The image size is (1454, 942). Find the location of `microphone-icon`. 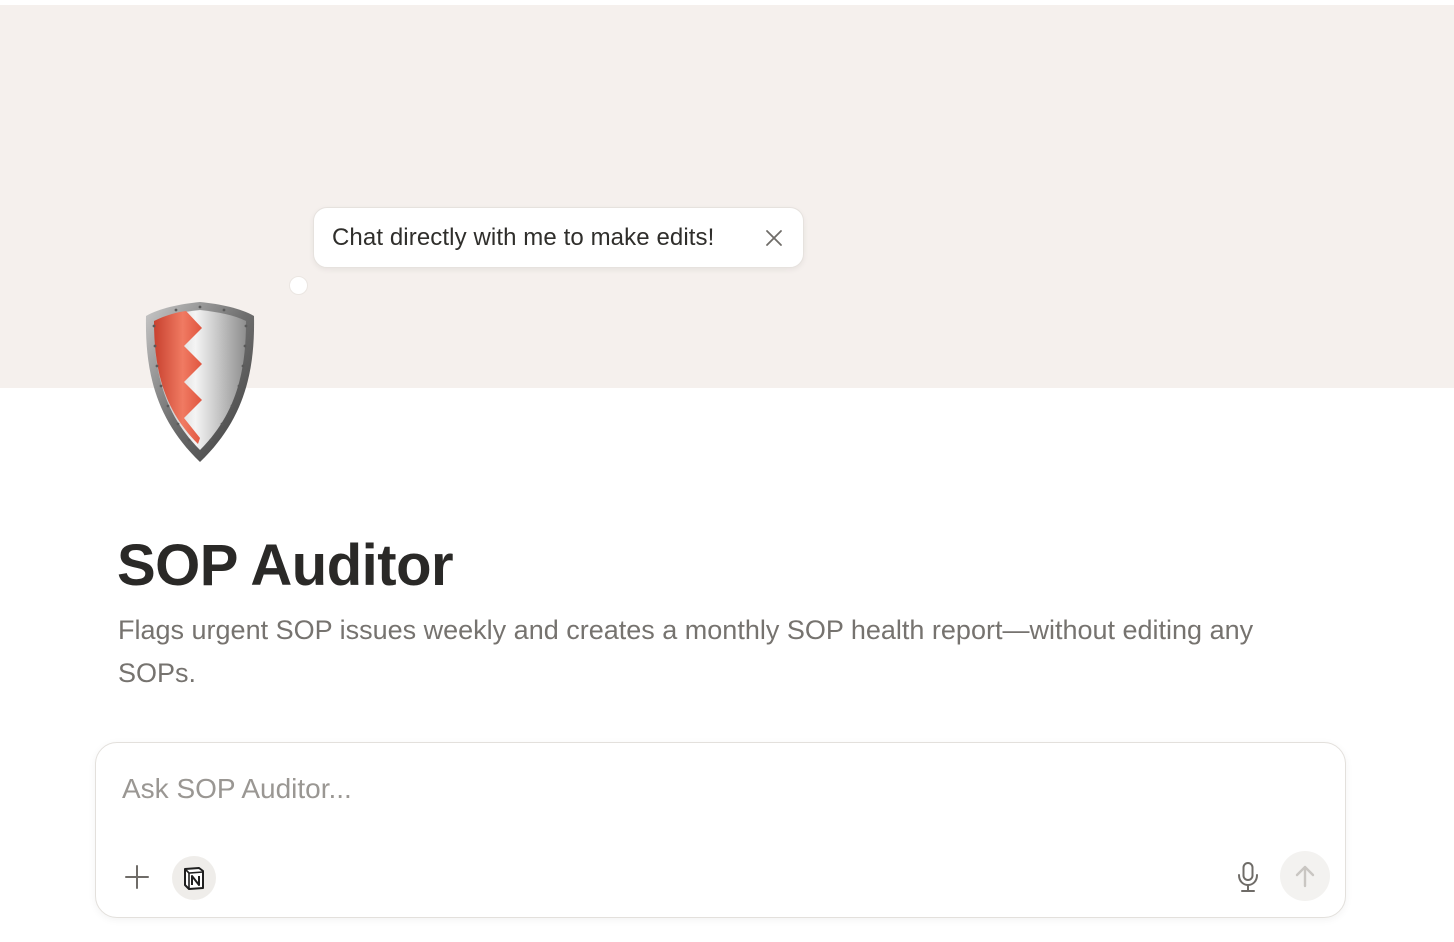

microphone-icon is located at coordinates (1248, 877).